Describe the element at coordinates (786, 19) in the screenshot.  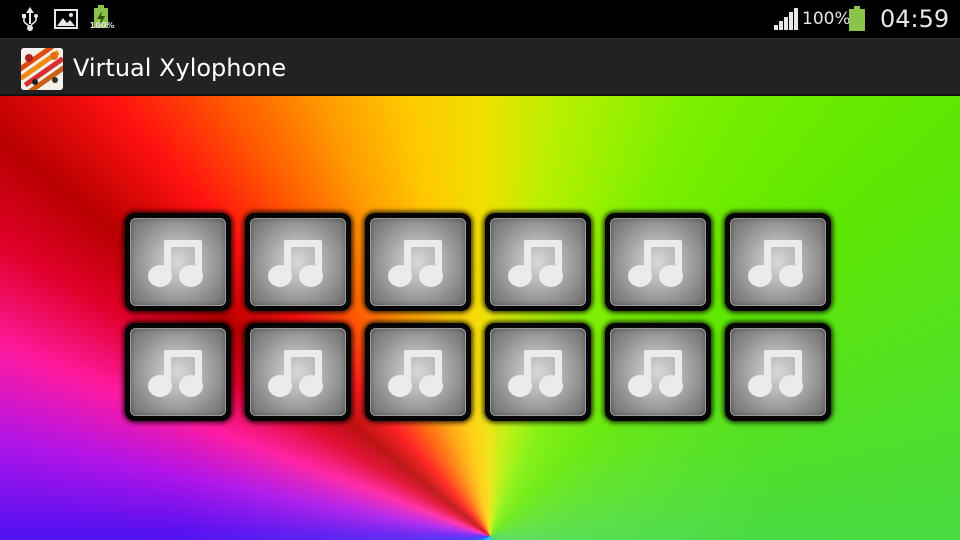
I see `signal-icon` at that location.